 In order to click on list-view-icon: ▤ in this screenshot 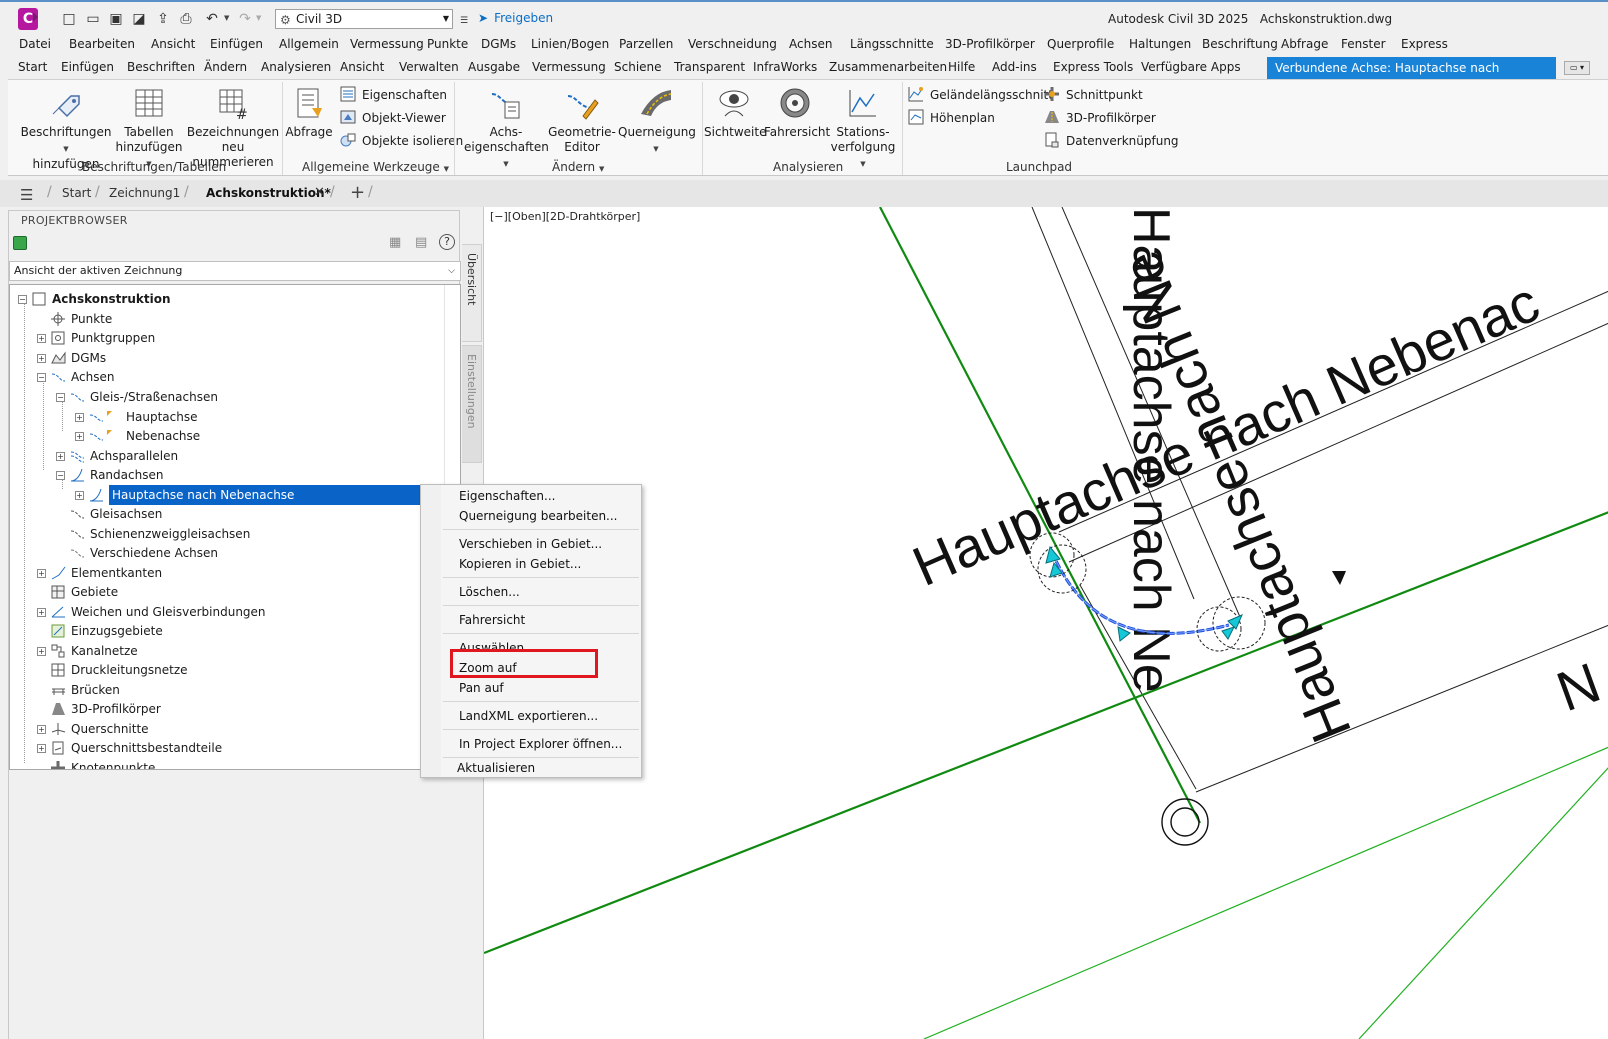, I will do `click(421, 242)`.